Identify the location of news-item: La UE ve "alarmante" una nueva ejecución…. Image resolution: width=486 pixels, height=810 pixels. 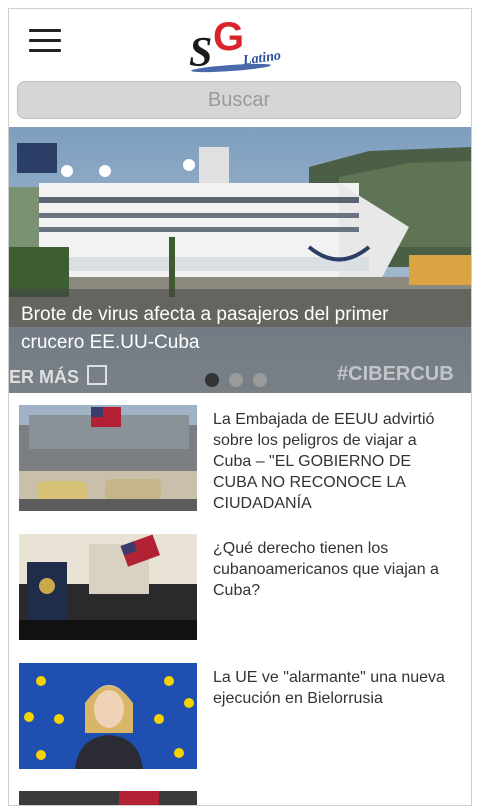
(239, 718).